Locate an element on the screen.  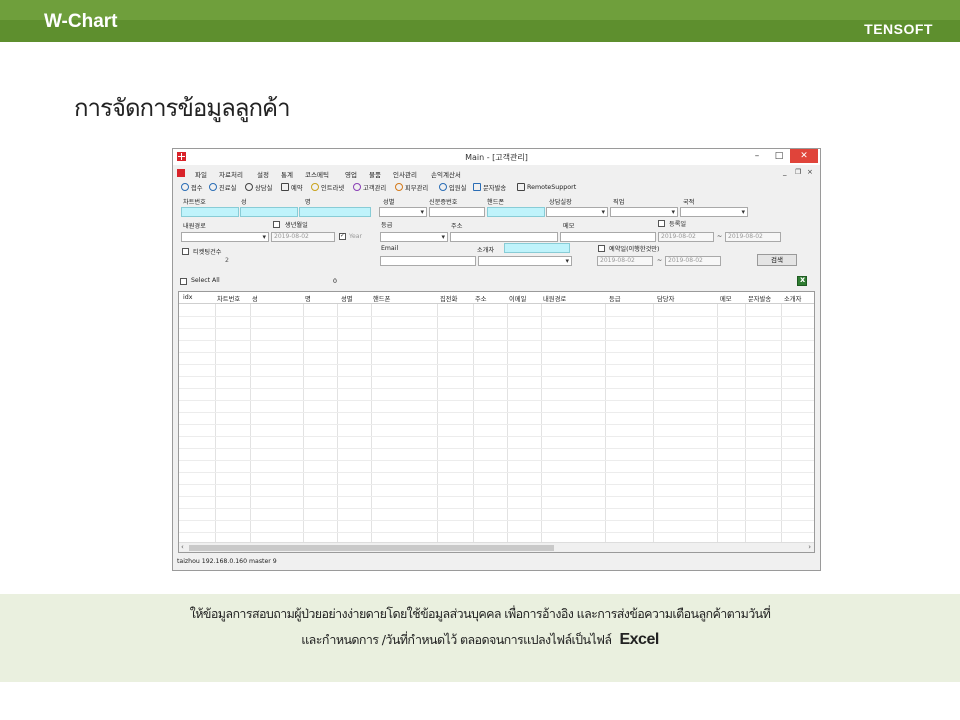
memo-input is located at coordinates (608, 237).